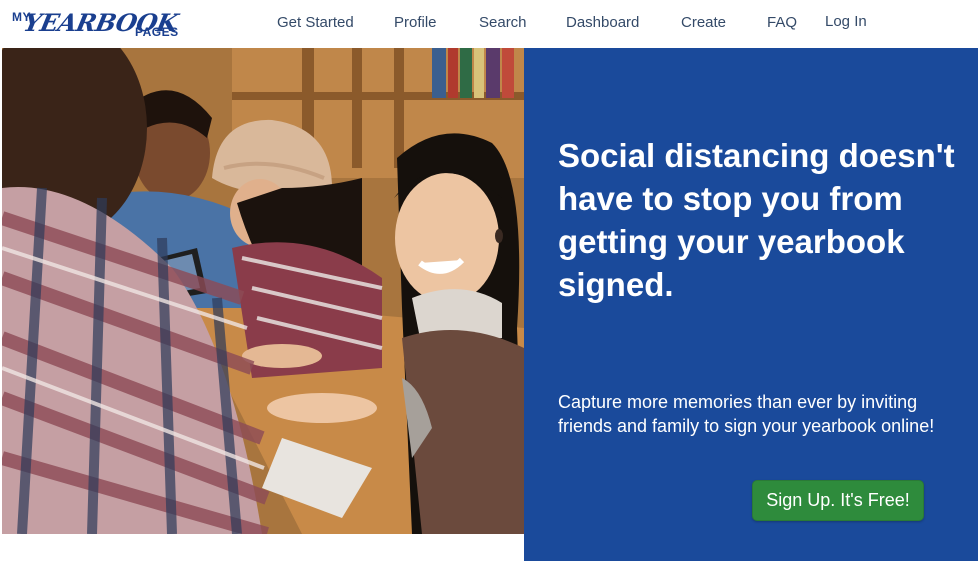 The height and width of the screenshot is (561, 978). Describe the element at coordinates (503, 22) in the screenshot. I see `nav-search: Search` at that location.